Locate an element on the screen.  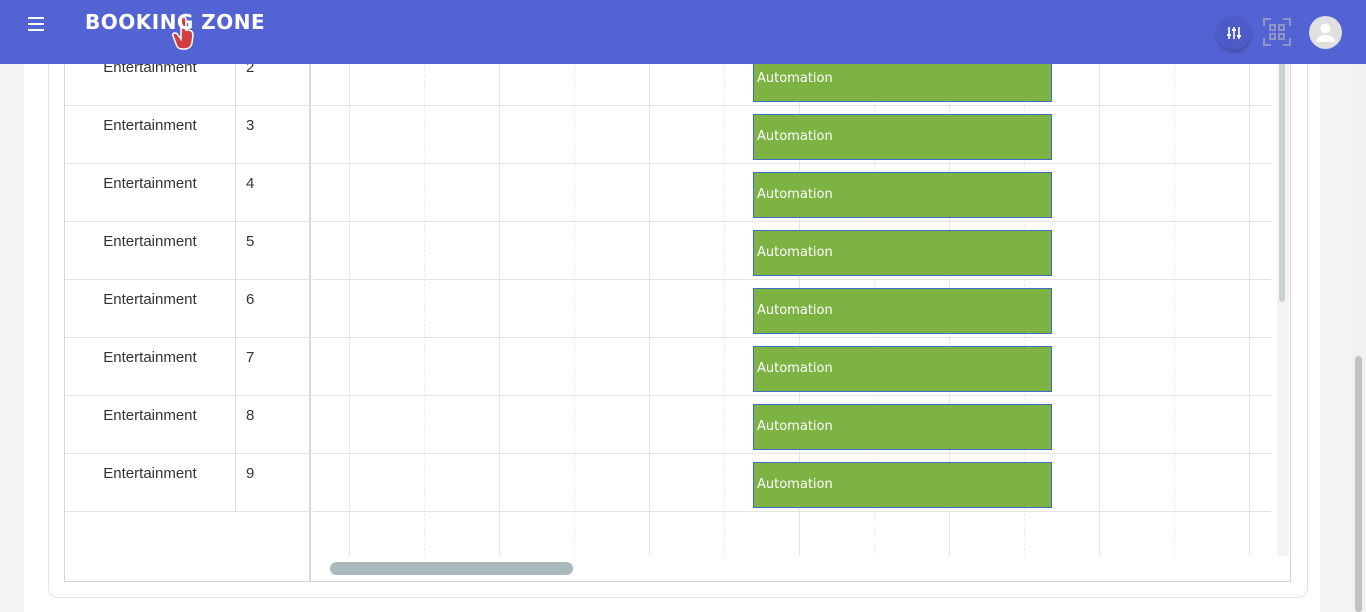
resource-number: 9 is located at coordinates (250, 473).